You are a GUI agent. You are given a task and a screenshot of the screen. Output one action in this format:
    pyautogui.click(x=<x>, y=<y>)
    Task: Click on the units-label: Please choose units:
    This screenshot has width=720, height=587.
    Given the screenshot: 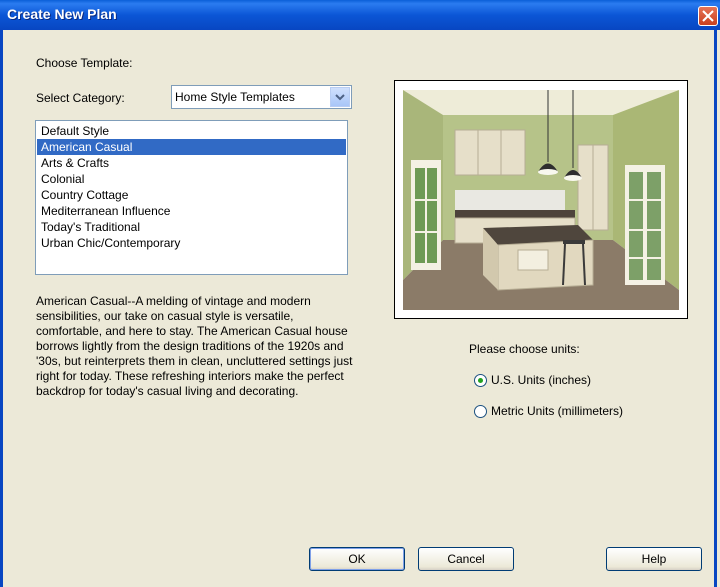 What is the action you would take?
    pyautogui.click(x=524, y=349)
    